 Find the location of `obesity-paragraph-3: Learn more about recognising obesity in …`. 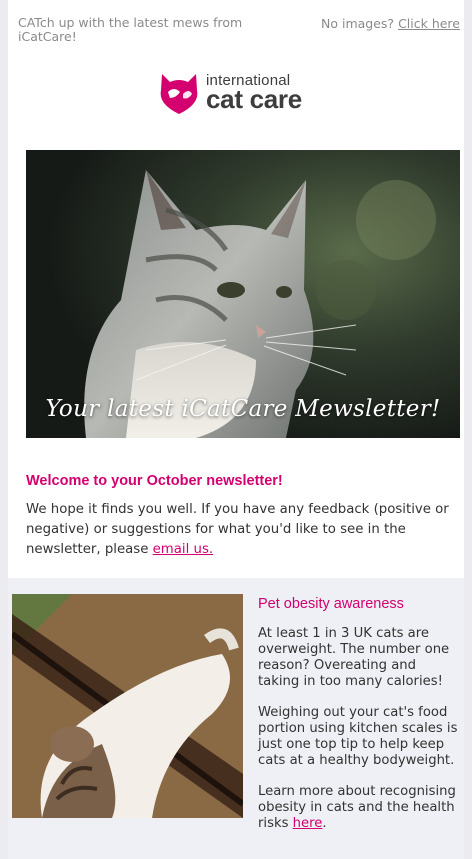

obesity-paragraph-3: Learn more about recognising obesity in … is located at coordinates (357, 807).